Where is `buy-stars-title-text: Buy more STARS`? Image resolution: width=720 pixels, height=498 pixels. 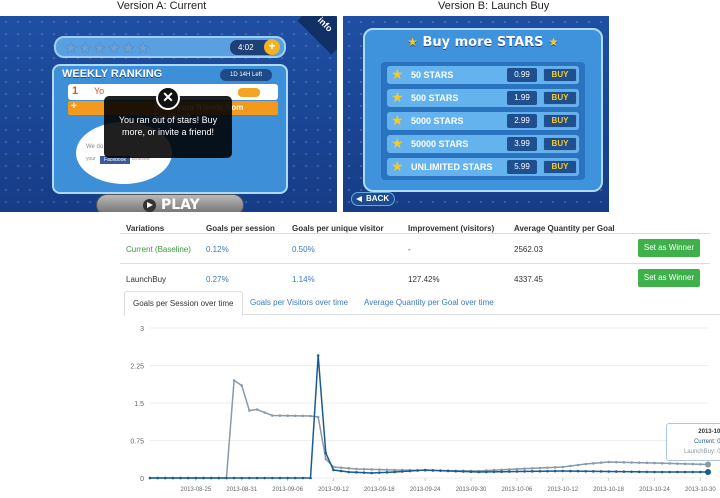 buy-stars-title-text: Buy more STARS is located at coordinates (483, 42).